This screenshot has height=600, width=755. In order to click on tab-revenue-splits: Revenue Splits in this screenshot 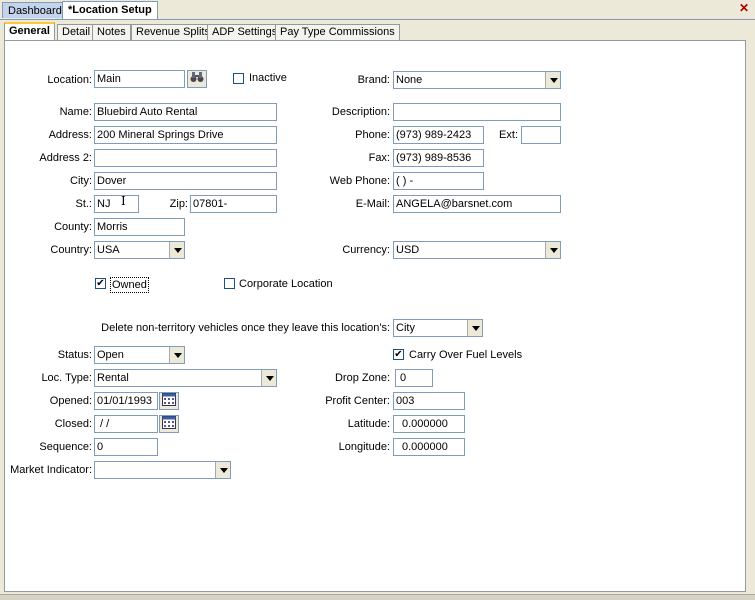, I will do `click(173, 32)`.